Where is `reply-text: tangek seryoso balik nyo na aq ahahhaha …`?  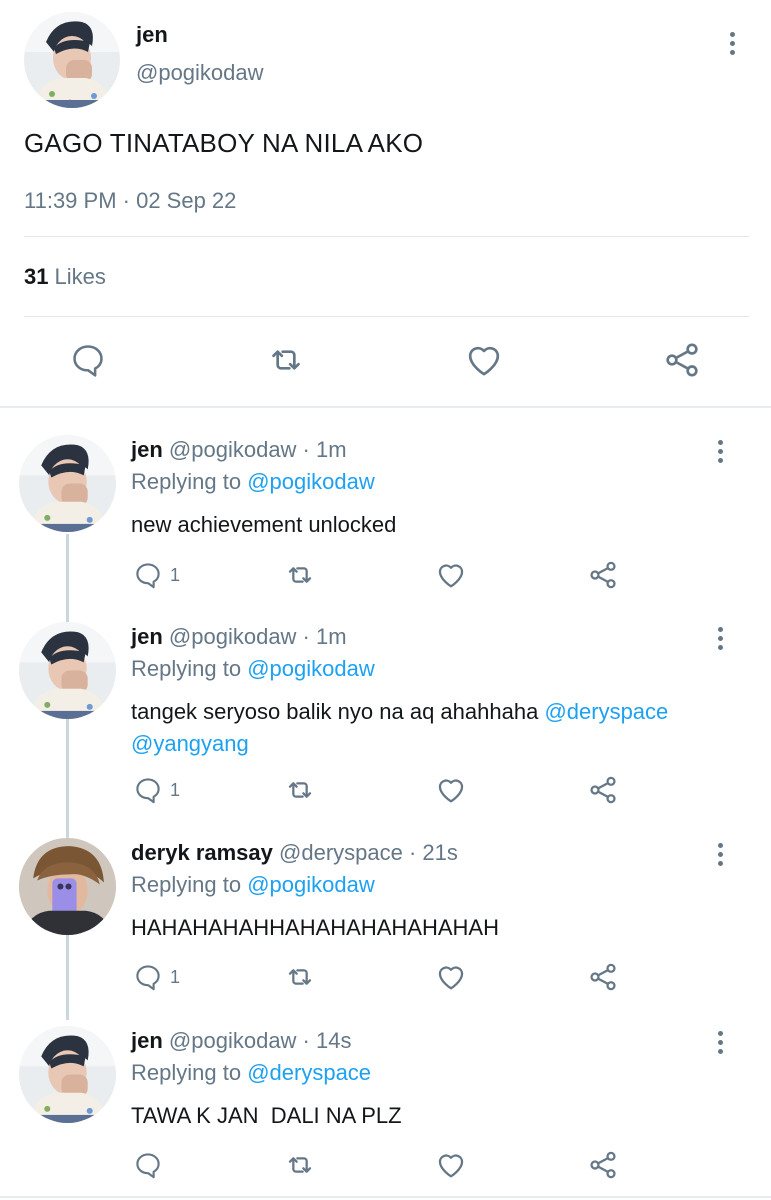 reply-text: tangek seryoso balik nyo na aq ahahhaha … is located at coordinates (431, 728).